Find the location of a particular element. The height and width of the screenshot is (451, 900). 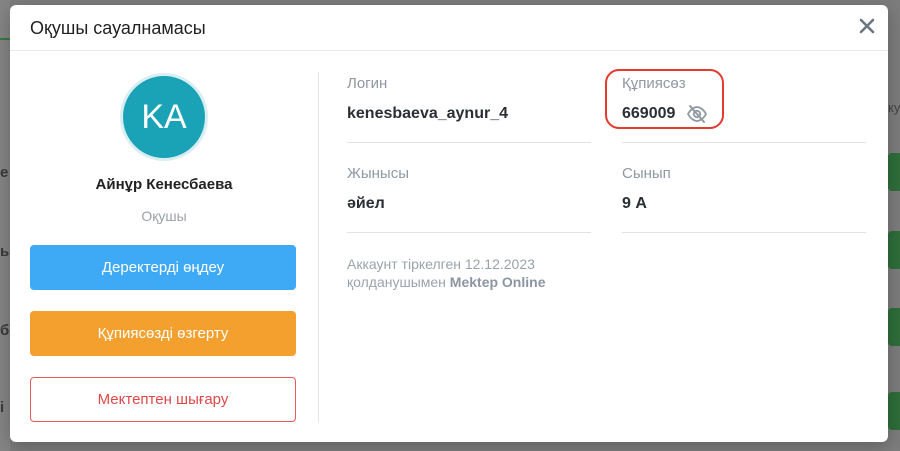

class-field: Сынып 9 А is located at coordinates (744, 199).